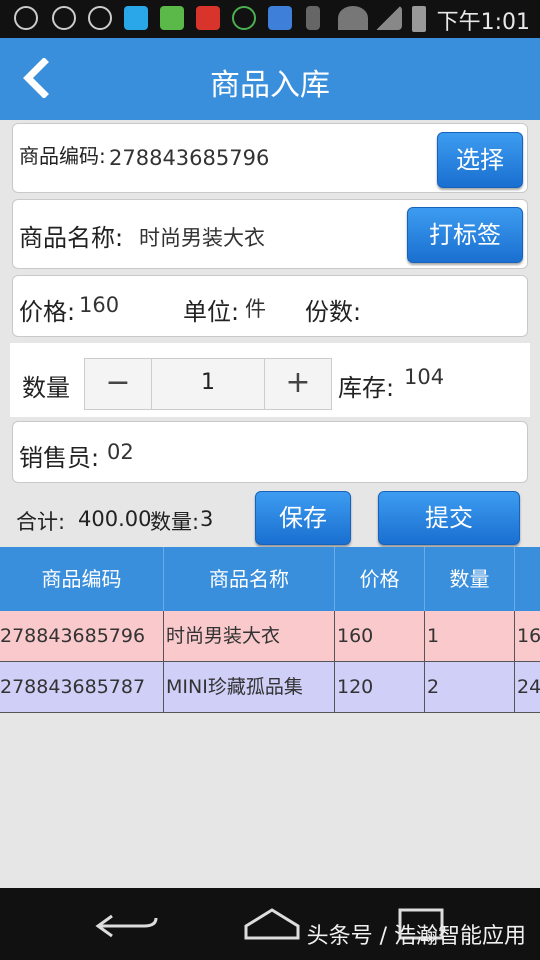  I want to click on page-title: 商品入库, so click(270, 85).